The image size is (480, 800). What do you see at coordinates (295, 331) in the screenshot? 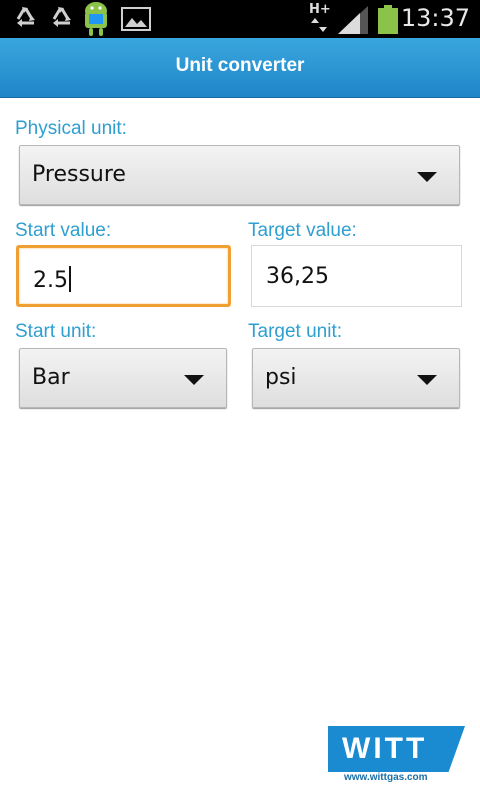
I see `target-unit-label: Target unit:` at bounding box center [295, 331].